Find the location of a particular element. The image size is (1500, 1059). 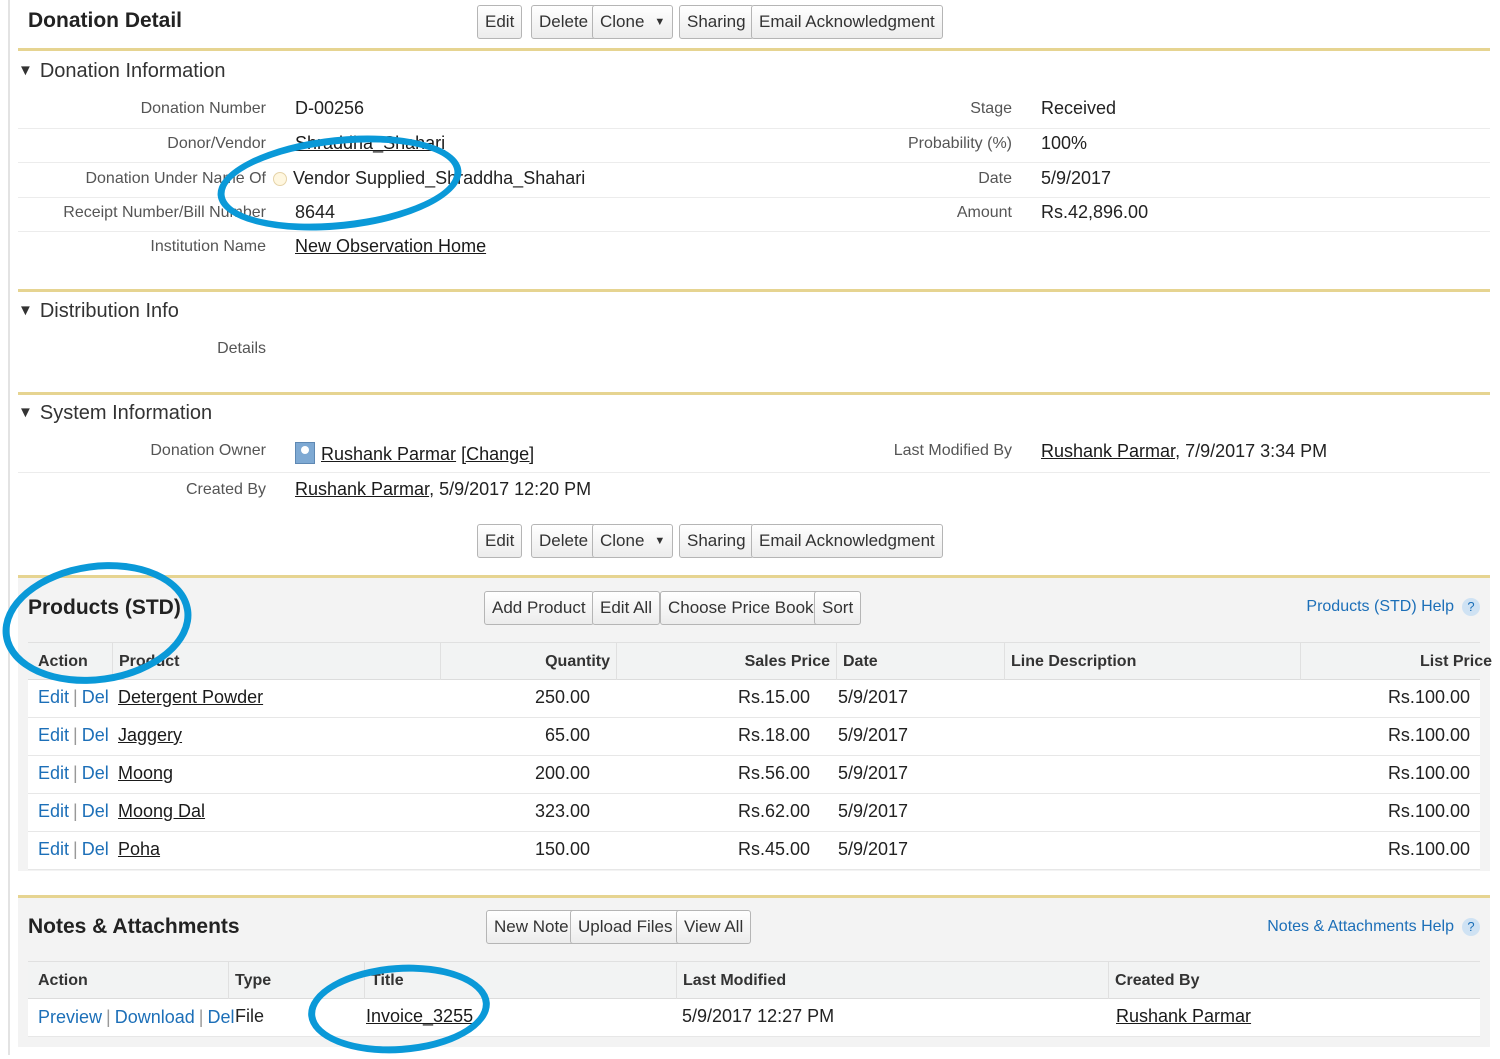

product-link: Poha is located at coordinates (139, 849).